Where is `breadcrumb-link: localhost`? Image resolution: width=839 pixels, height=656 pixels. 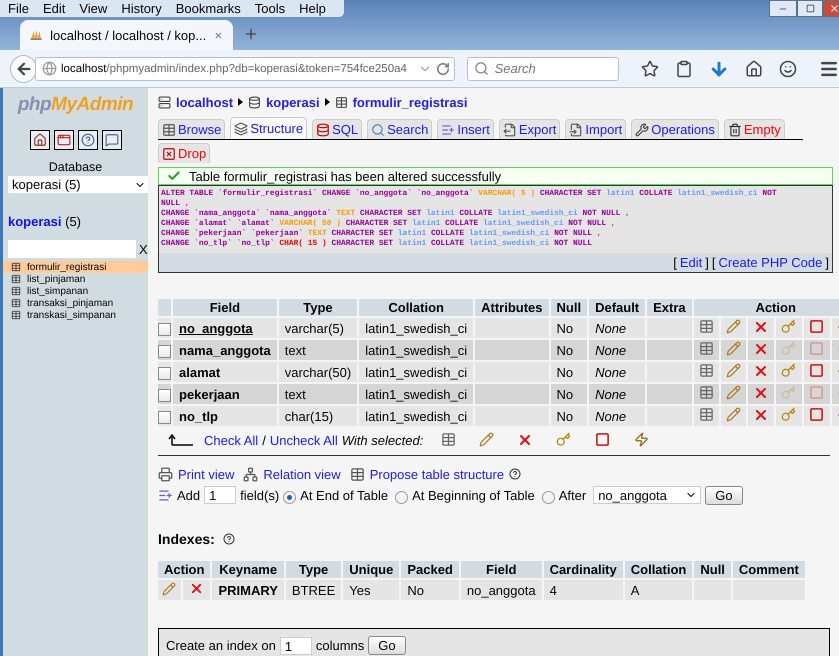
breadcrumb-link: localhost is located at coordinates (196, 102).